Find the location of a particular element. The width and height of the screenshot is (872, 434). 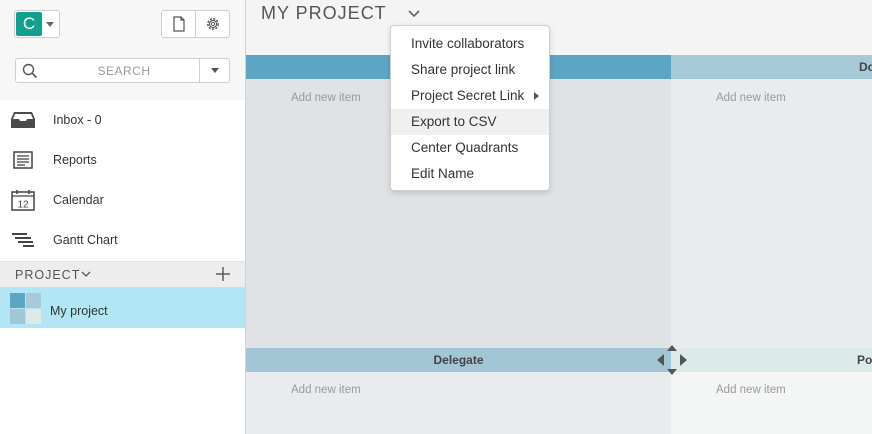

sidebar-item-reports: Reports is located at coordinates (122, 160).